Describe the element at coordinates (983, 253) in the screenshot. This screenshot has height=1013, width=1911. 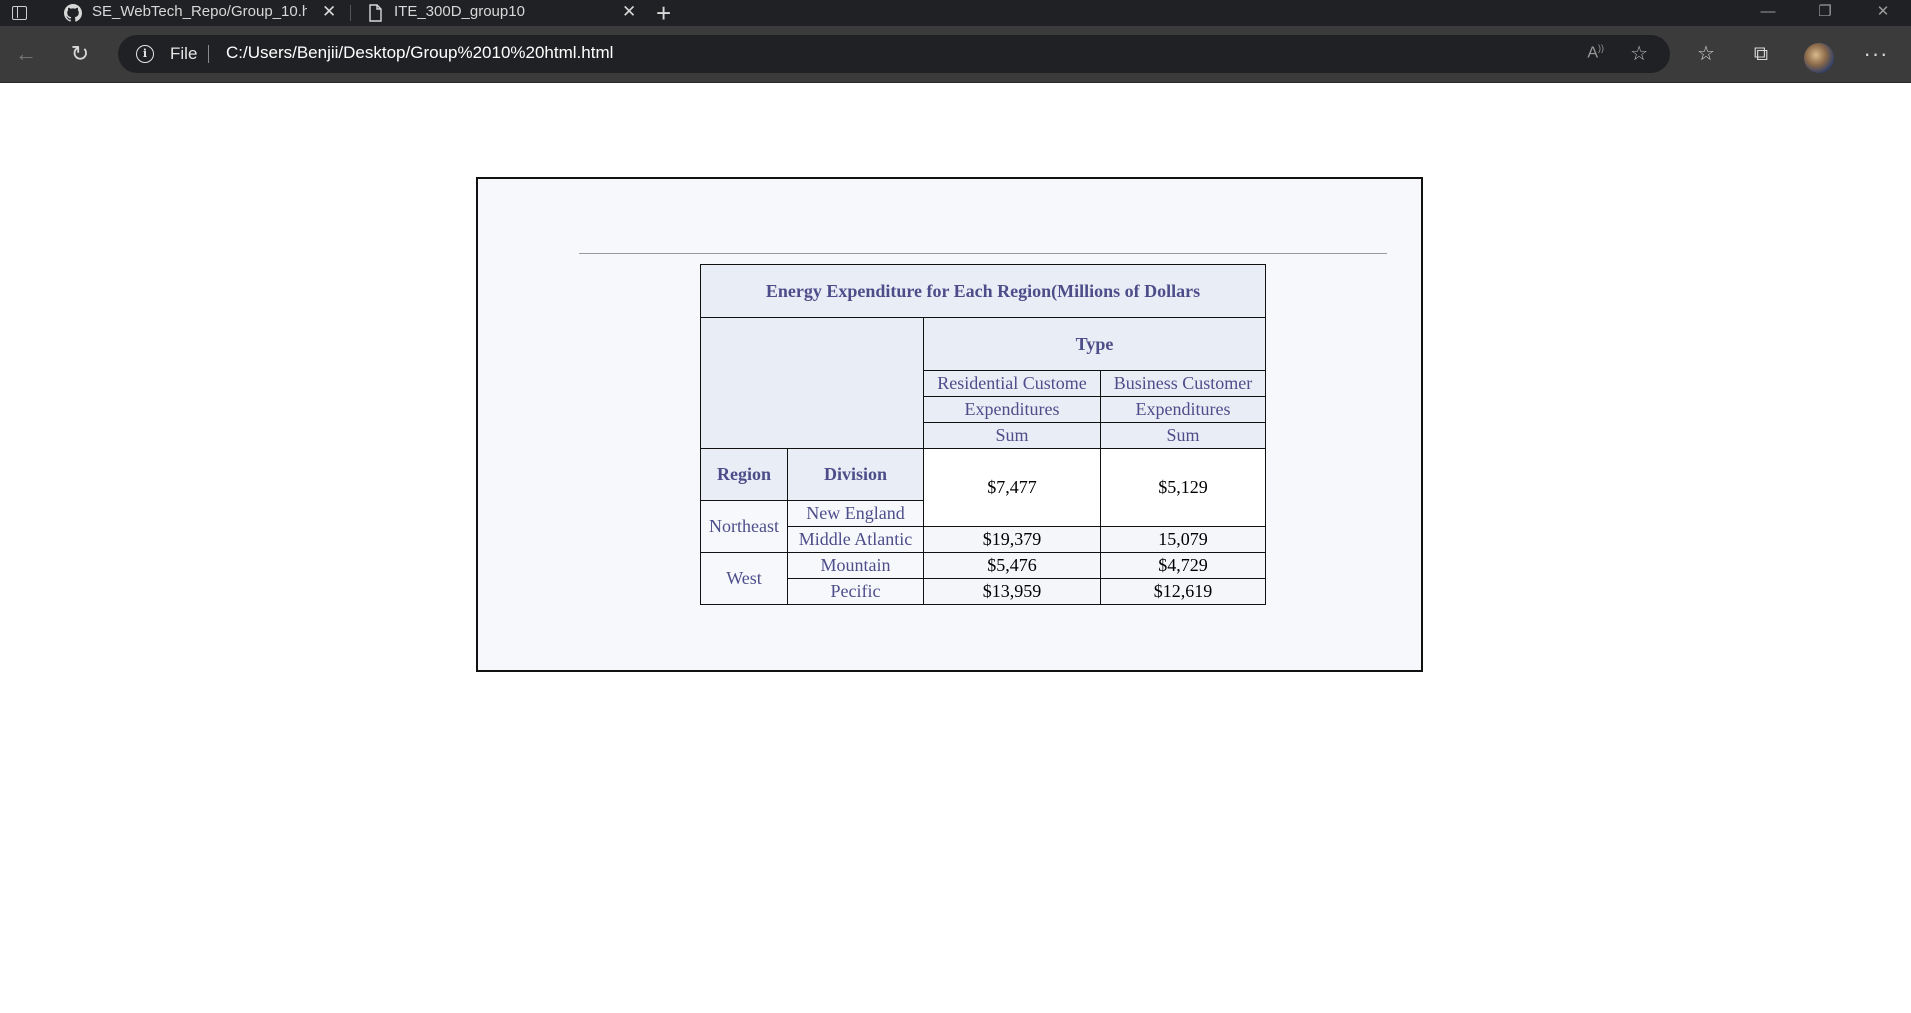
I see `horizontal-rule` at that location.